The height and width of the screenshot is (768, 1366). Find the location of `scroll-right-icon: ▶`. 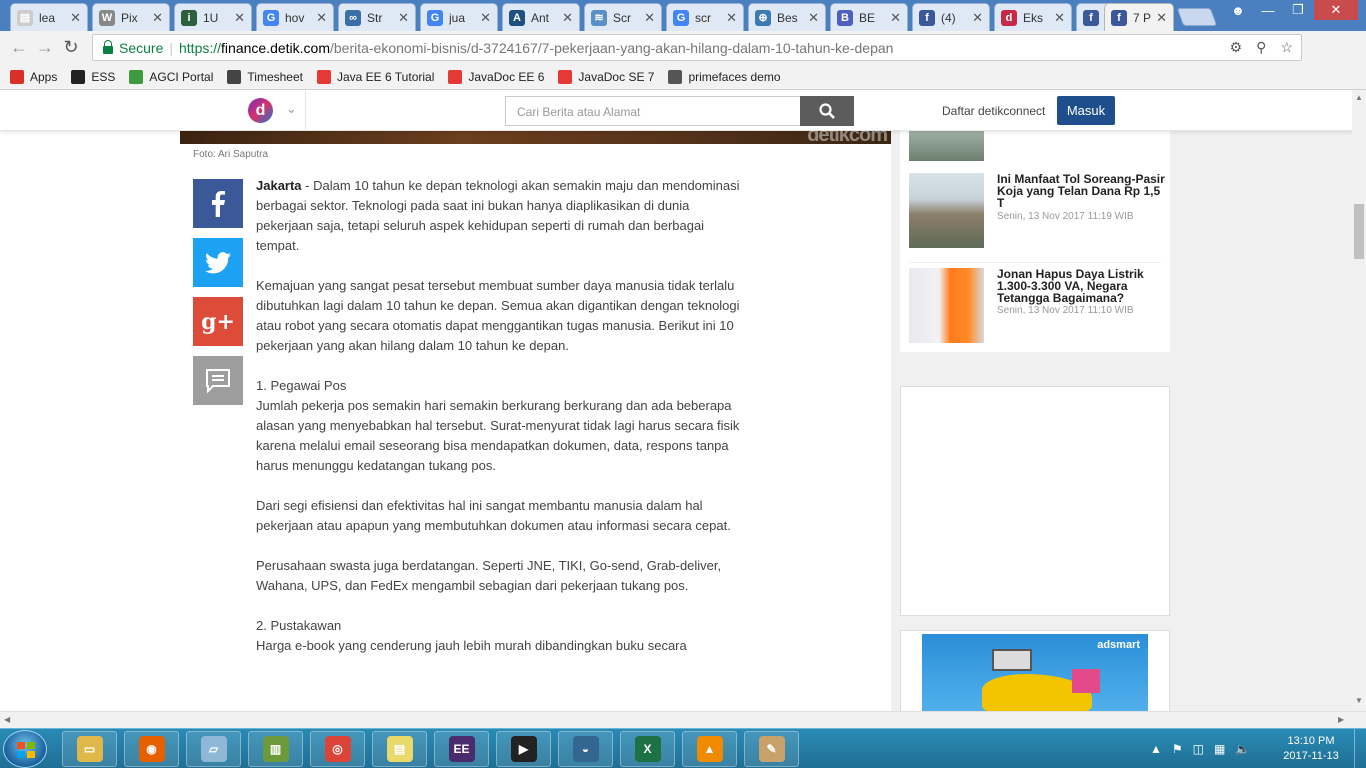

scroll-right-icon: ▶ is located at coordinates (1341, 719).